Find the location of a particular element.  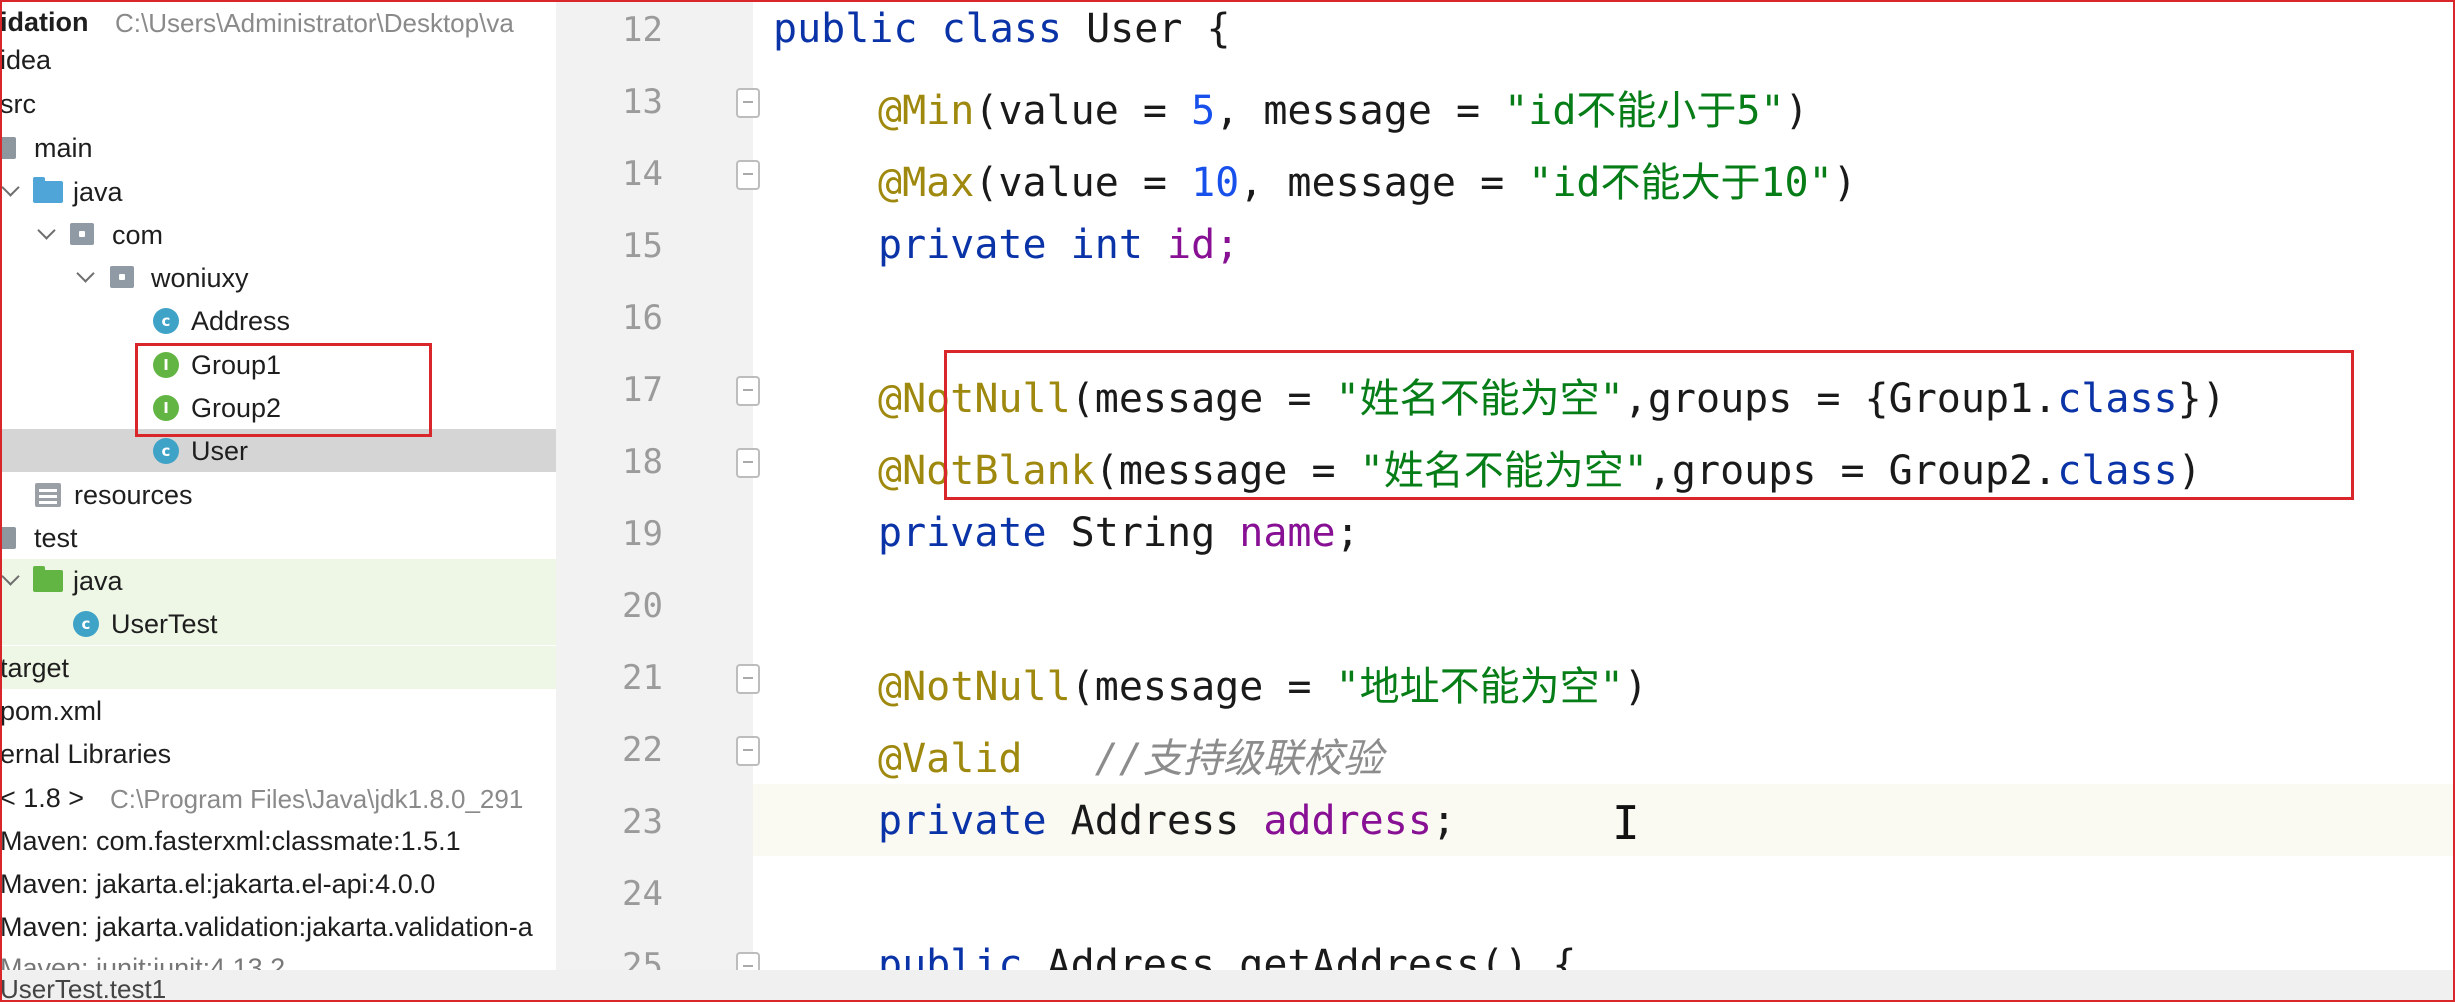

tree-item-label: < 1.8 > is located at coordinates (42, 798).